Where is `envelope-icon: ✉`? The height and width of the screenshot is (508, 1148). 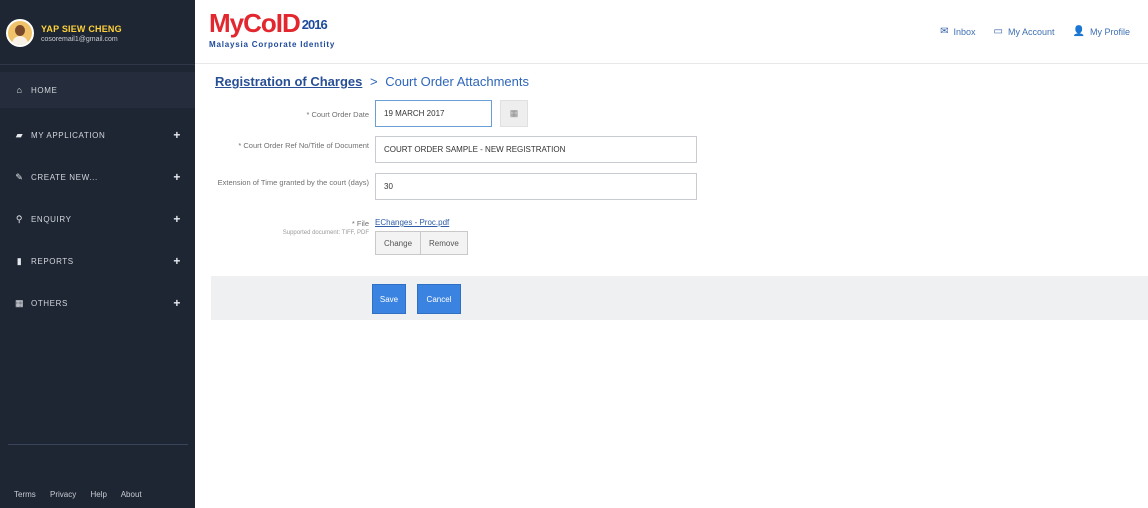
envelope-icon: ✉ is located at coordinates (944, 31).